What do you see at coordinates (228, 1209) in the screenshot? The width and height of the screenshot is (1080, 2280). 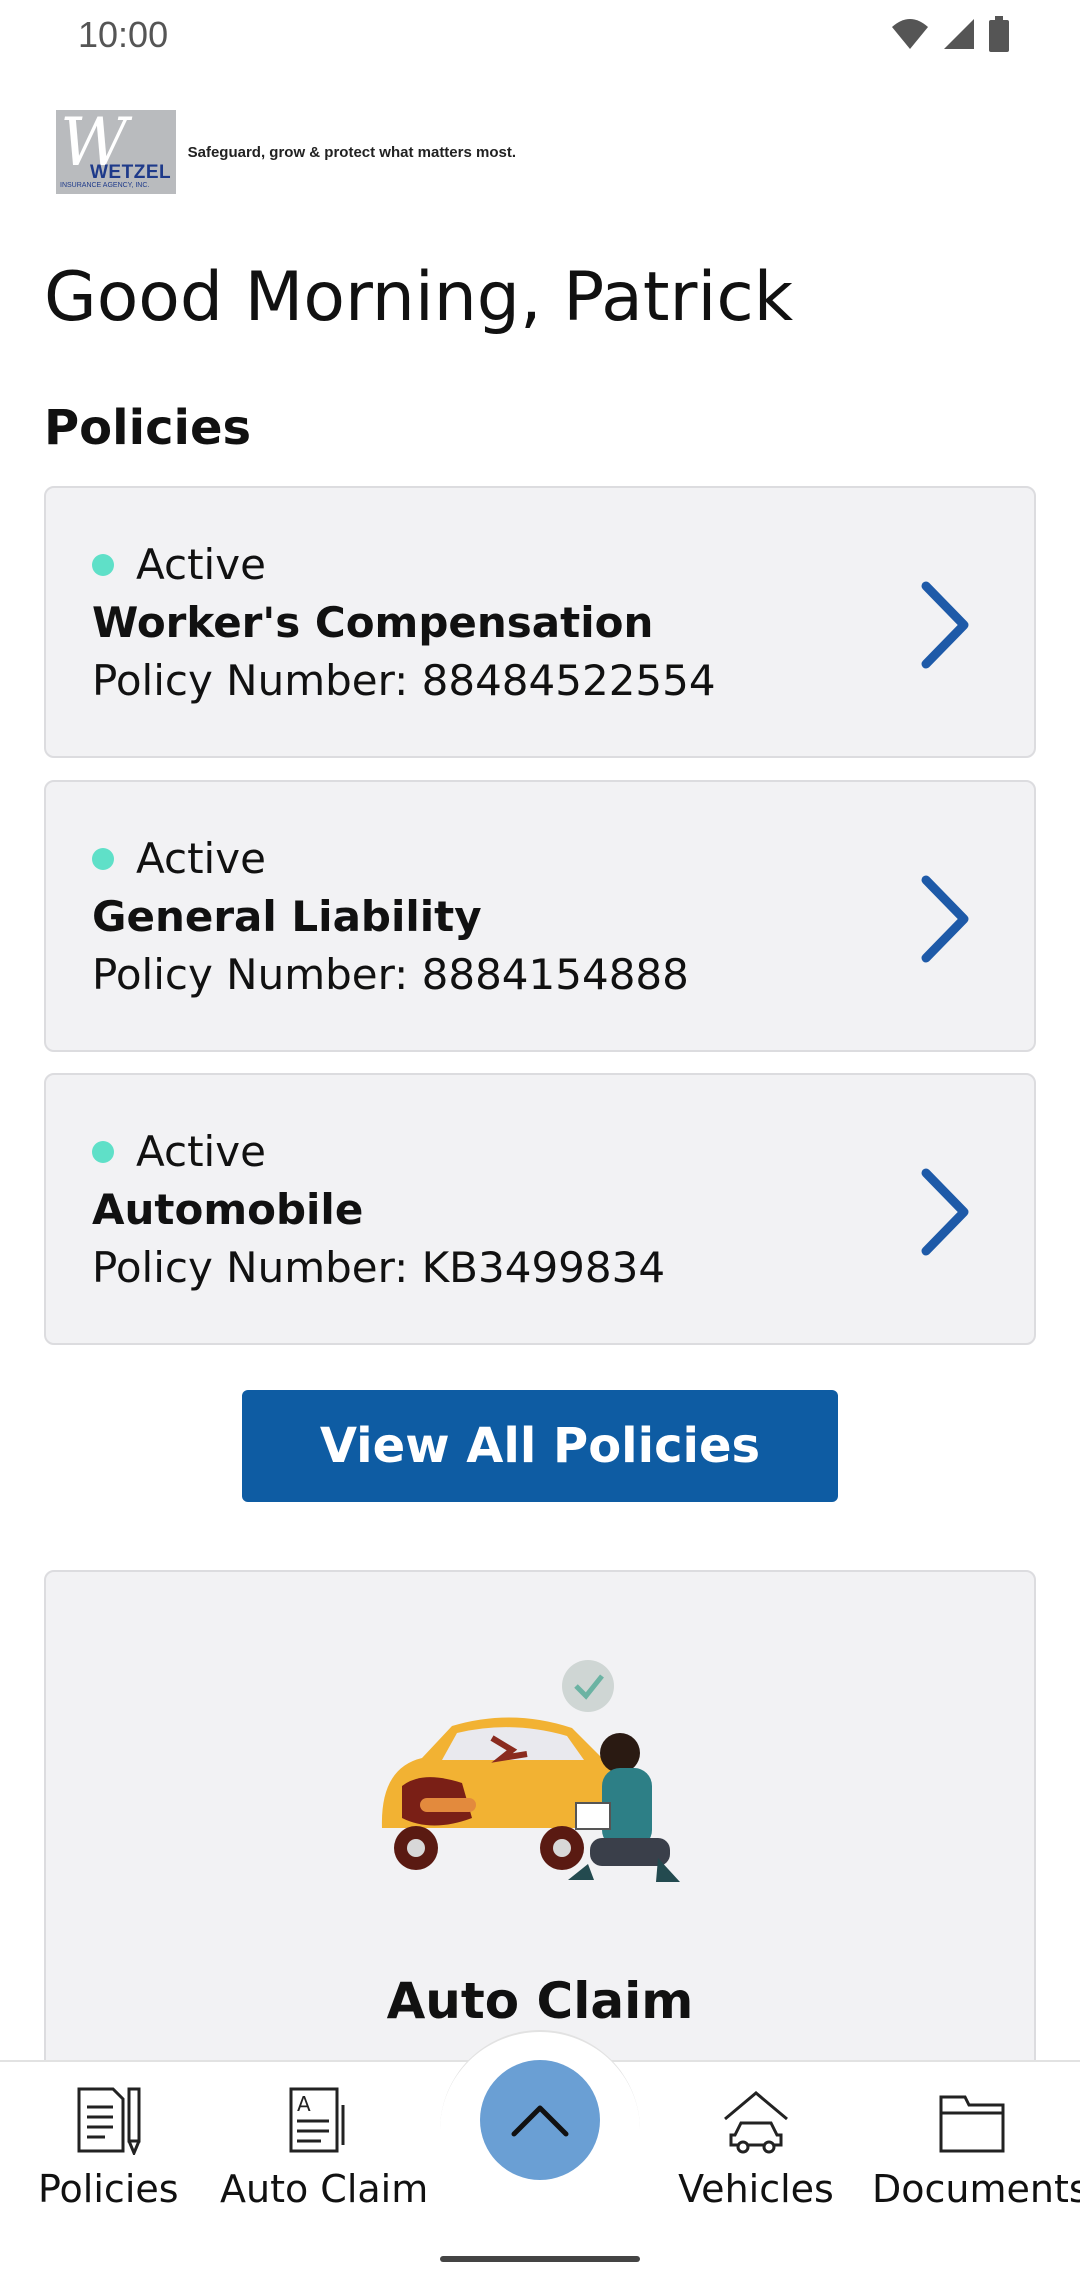 I see `policy-name: Automobile` at bounding box center [228, 1209].